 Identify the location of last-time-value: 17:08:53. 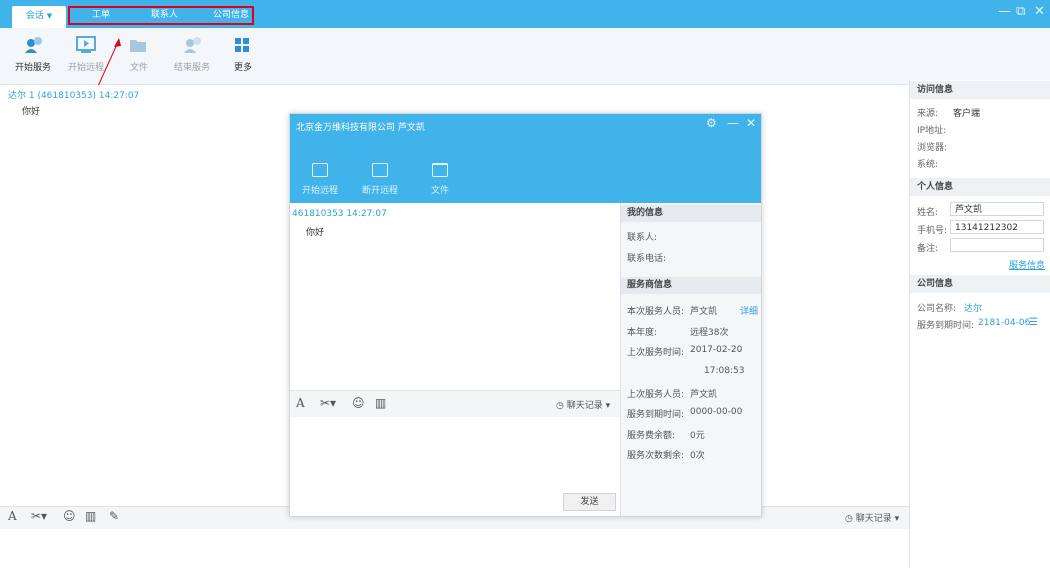
(724, 371).